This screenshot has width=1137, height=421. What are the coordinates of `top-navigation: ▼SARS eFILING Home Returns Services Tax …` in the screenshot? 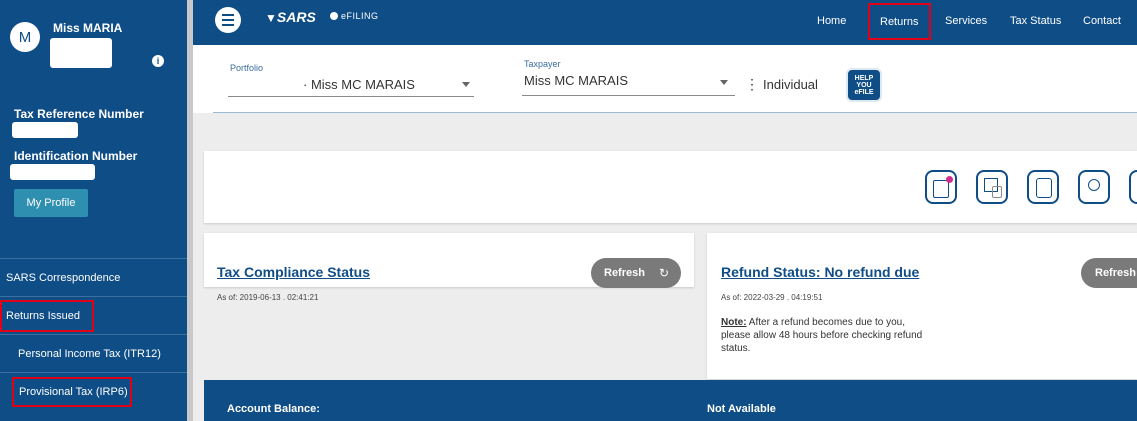 It's located at (665, 22).